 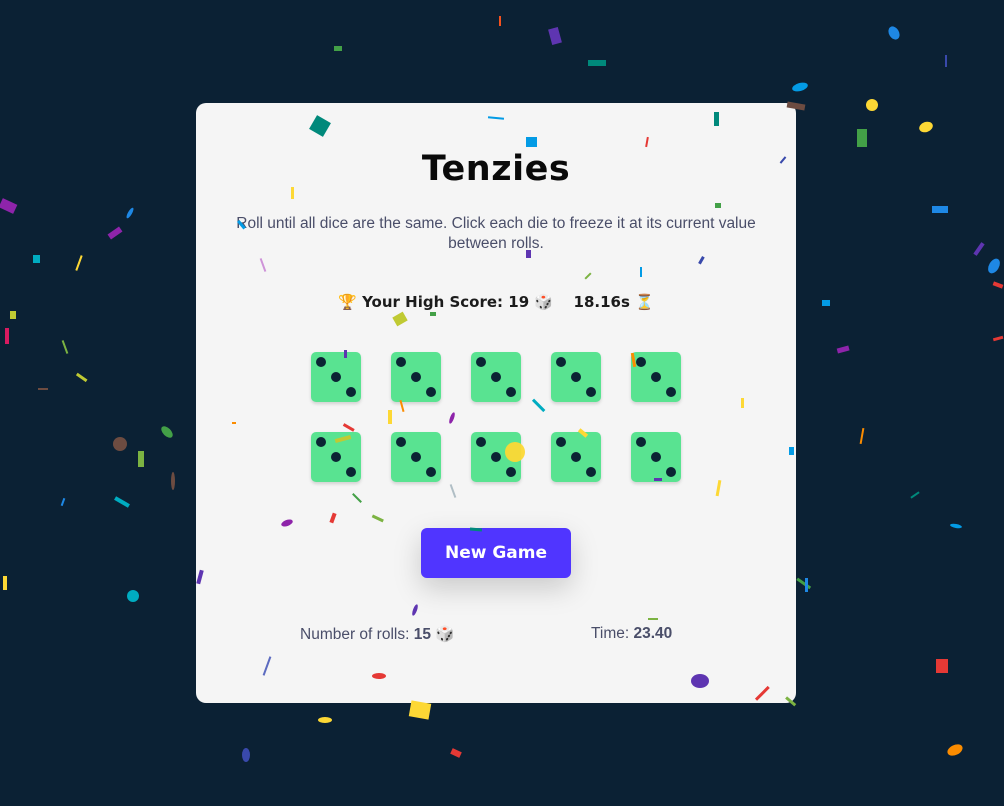 What do you see at coordinates (601, 302) in the screenshot?
I see `high-score-time: 18.16s` at bounding box center [601, 302].